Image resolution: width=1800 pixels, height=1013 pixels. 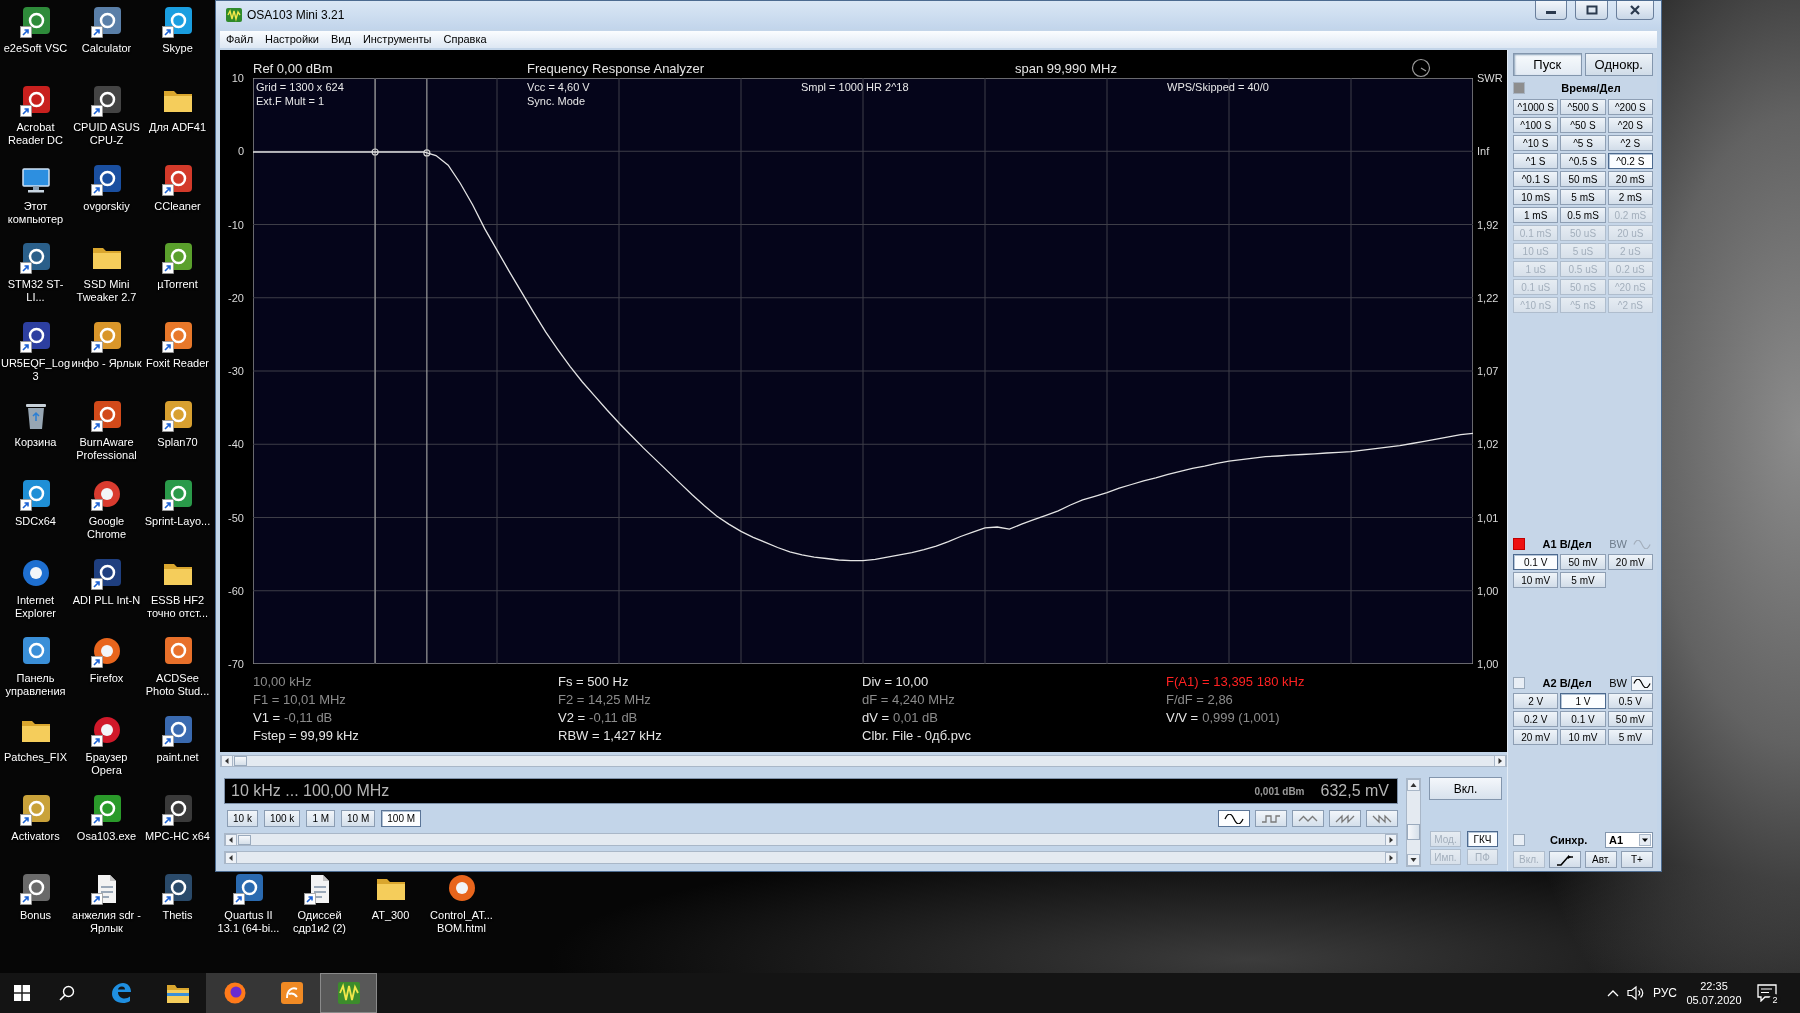 I want to click on desktop-icon-label: Этот компьютер, so click(x=36, y=212).